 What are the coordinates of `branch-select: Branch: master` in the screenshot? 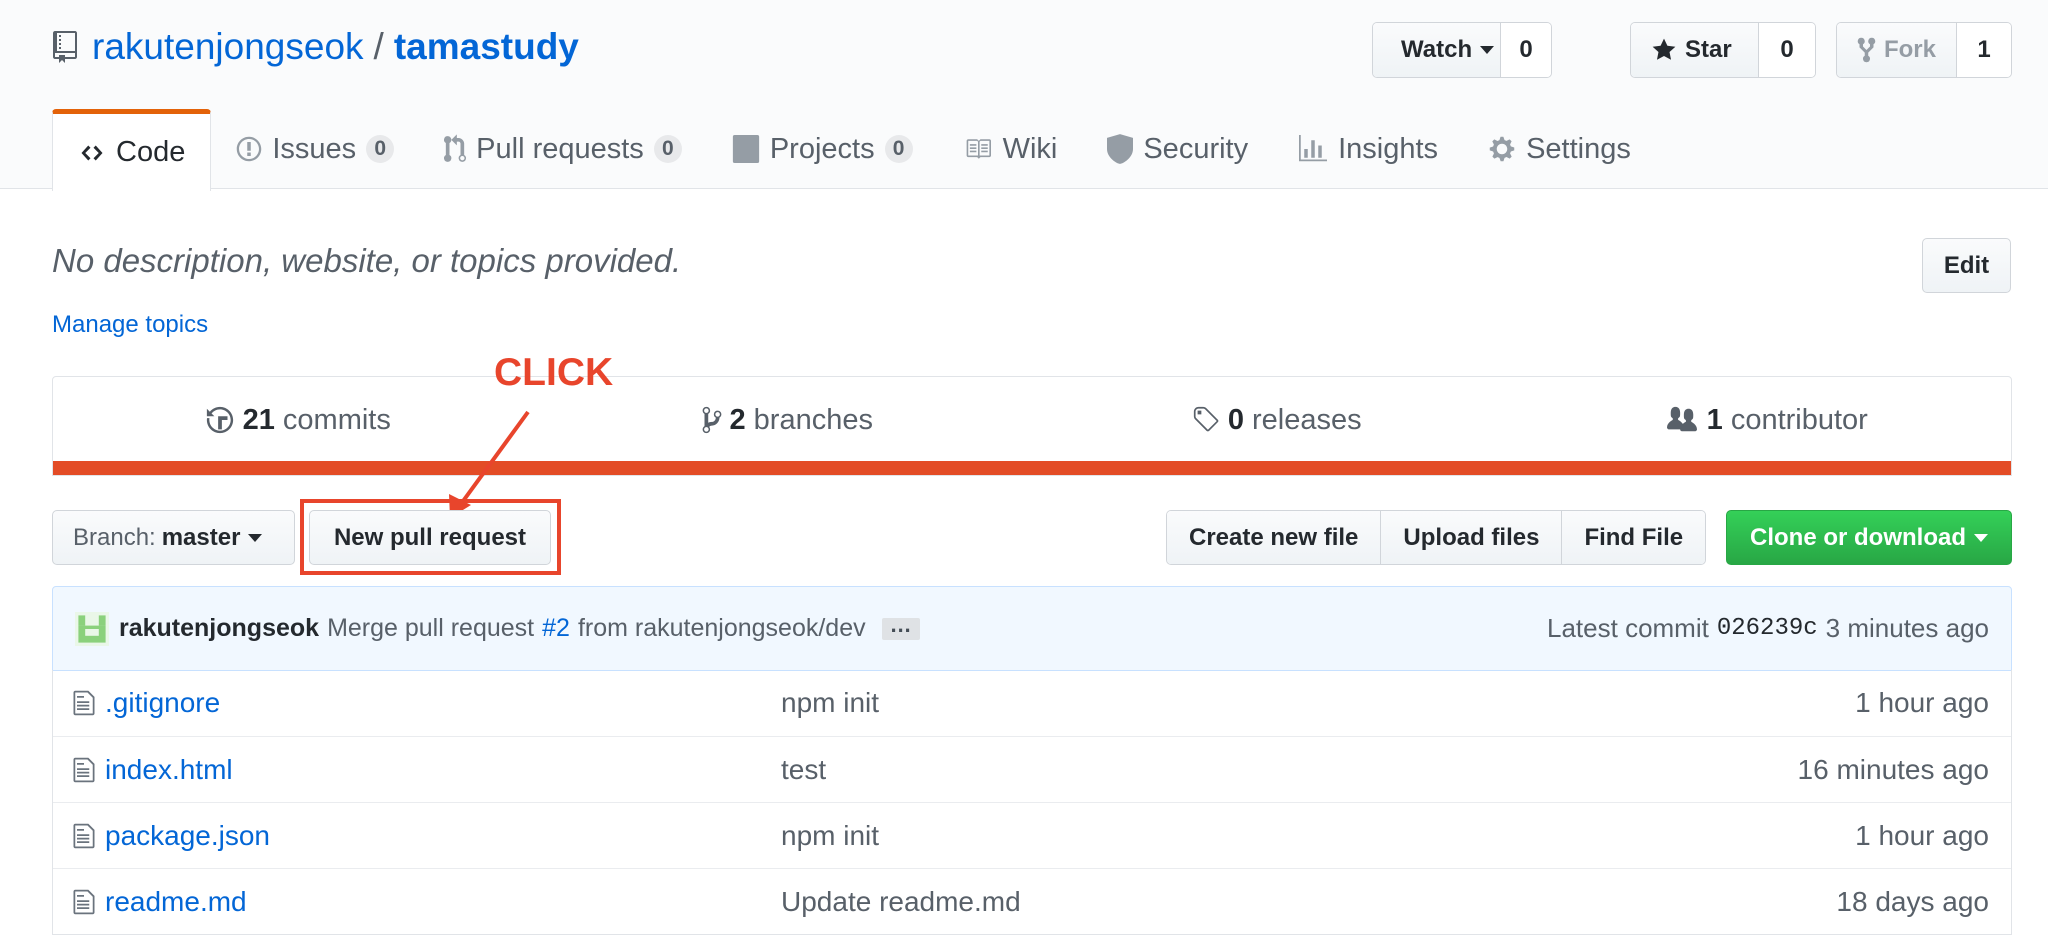 It's located at (173, 537).